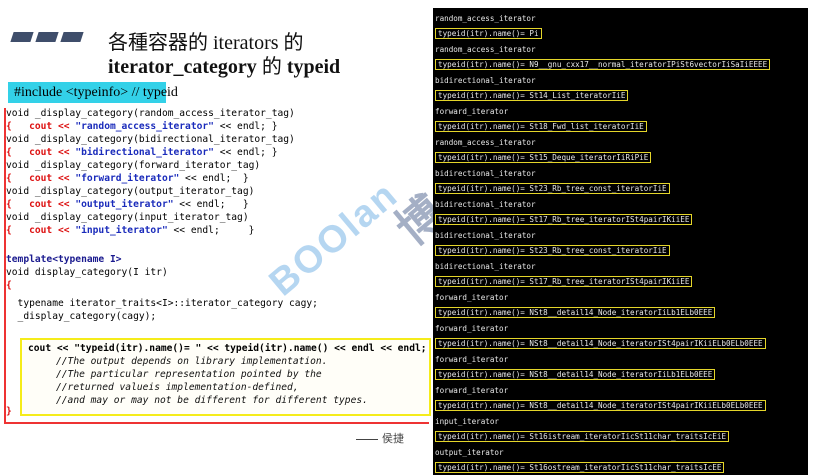  I want to click on code-line: { cout << "output_iterator" << endl; }, so click(127, 204).